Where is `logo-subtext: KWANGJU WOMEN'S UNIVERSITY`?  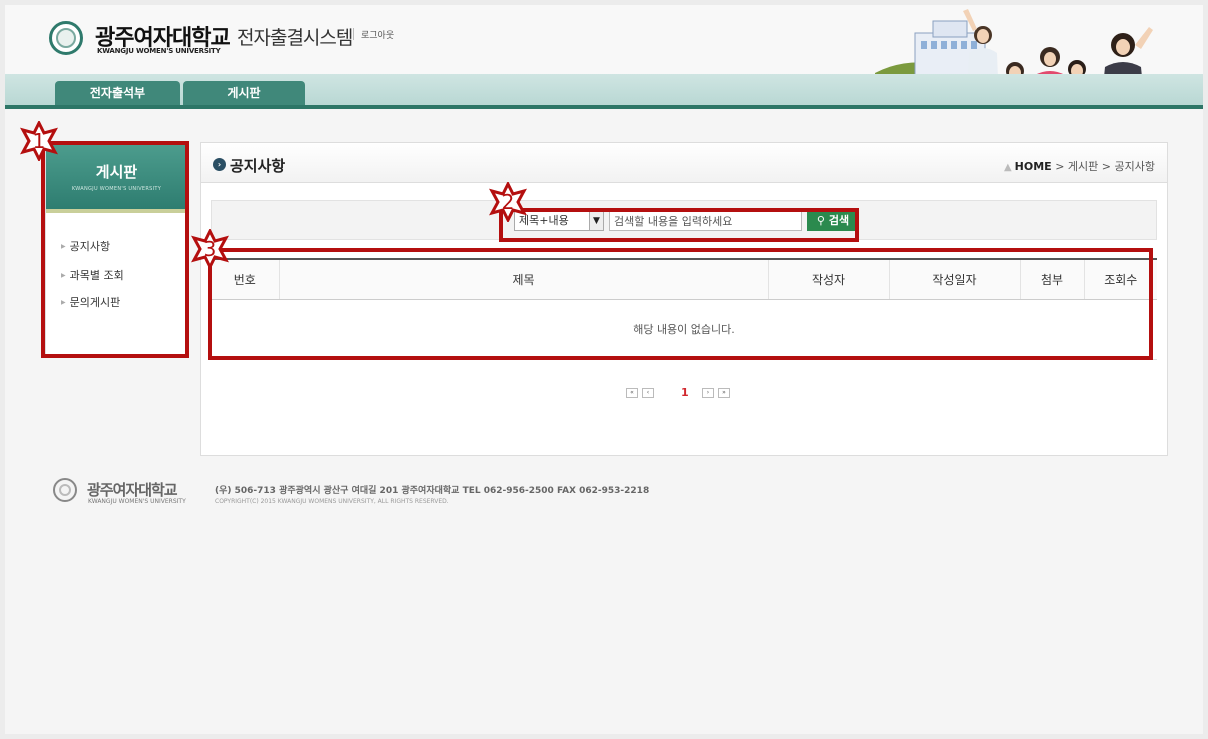 logo-subtext: KWANGJU WOMEN'S UNIVERSITY is located at coordinates (159, 51).